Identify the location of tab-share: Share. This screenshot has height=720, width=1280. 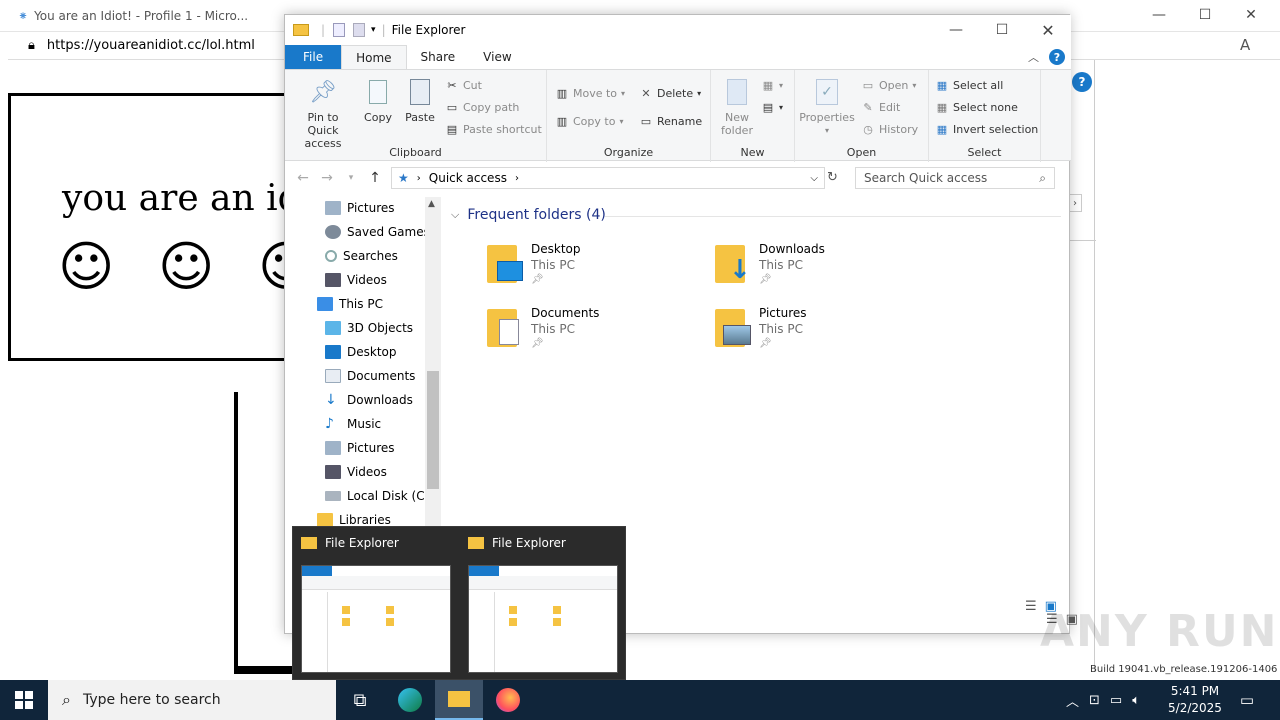
(438, 57).